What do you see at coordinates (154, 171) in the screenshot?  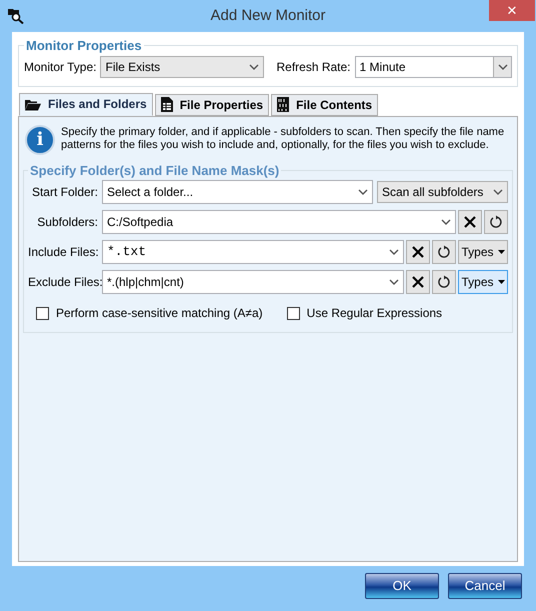 I see `group-title: Specify Folder(s) and File Name Mask(s)` at bounding box center [154, 171].